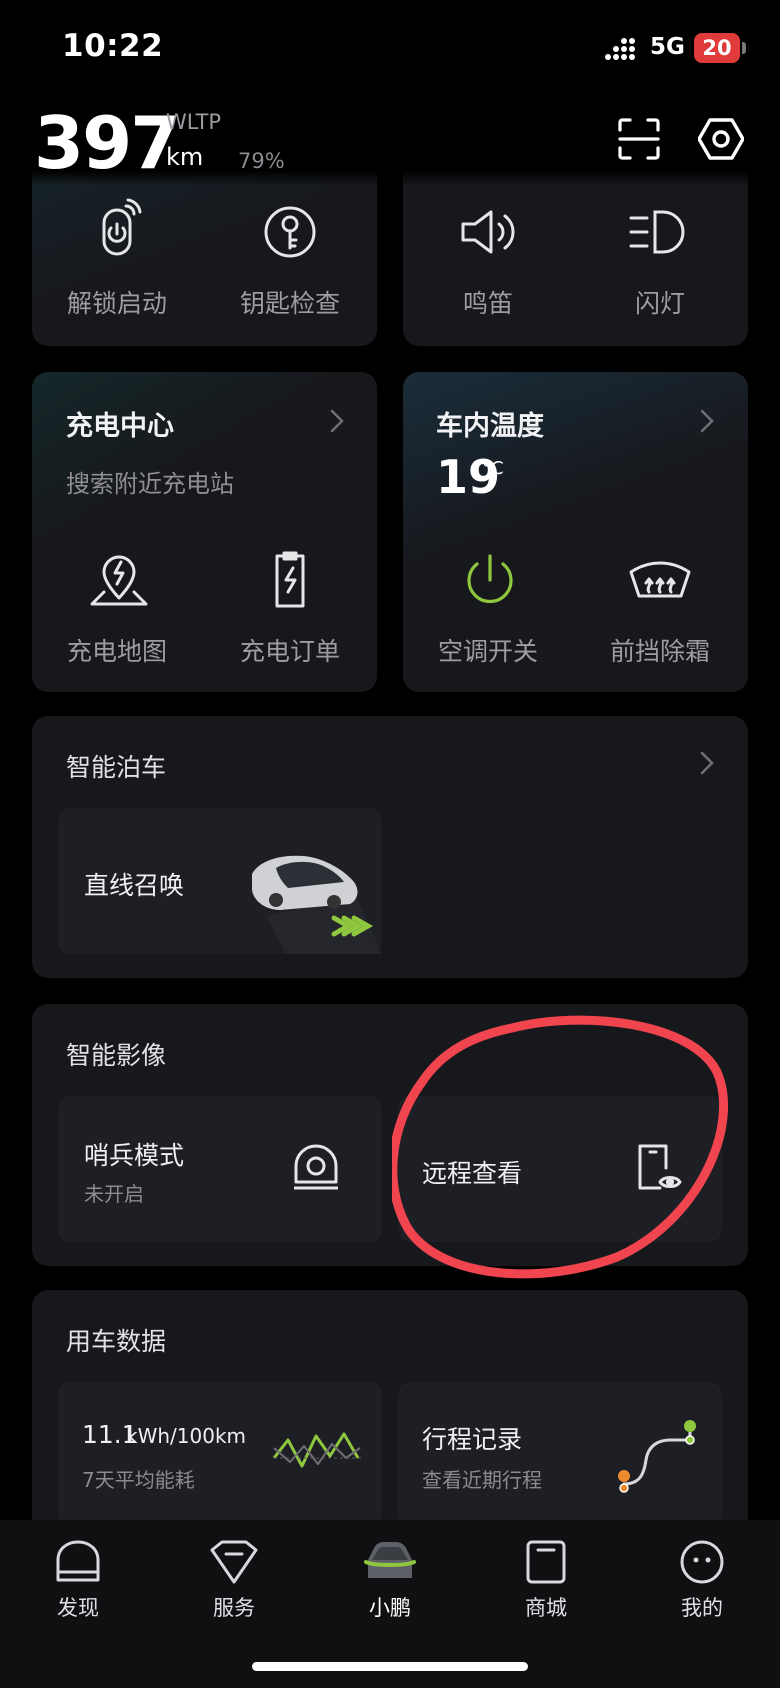 This screenshot has width=780, height=1688. What do you see at coordinates (150, 484) in the screenshot?
I see `charging-subtitle: 搜索附近充电站` at bounding box center [150, 484].